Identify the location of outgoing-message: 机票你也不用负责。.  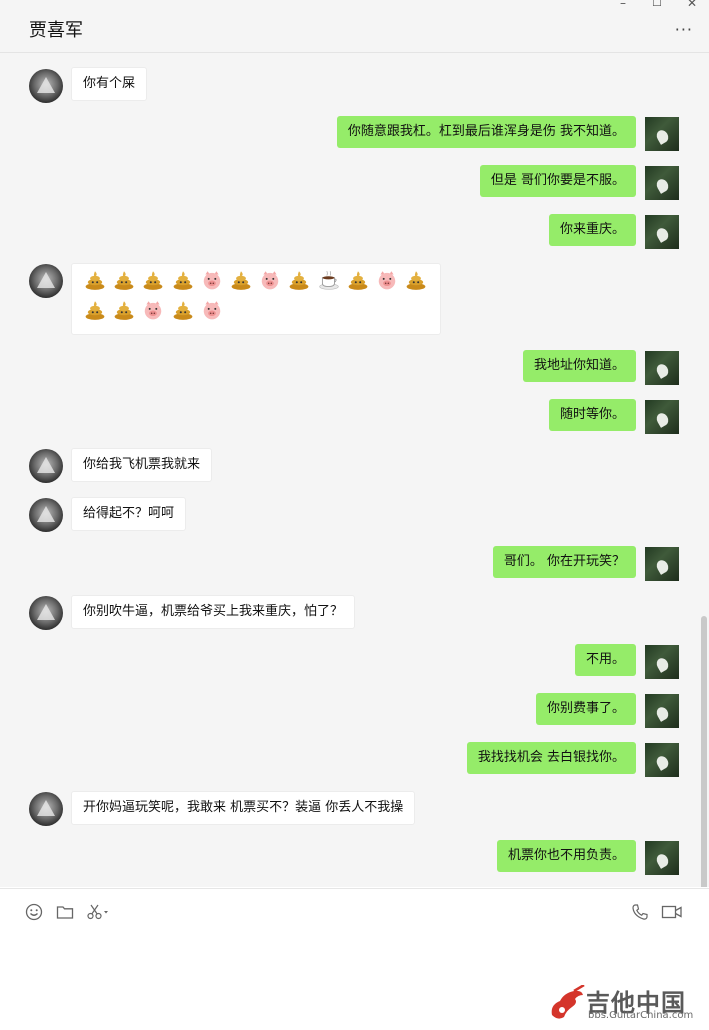
(566, 856).